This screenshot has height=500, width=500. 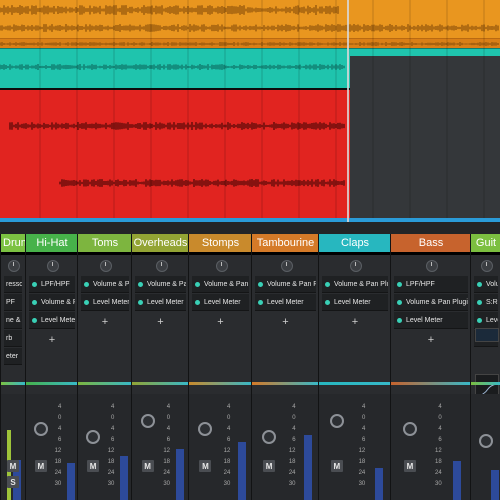 What do you see at coordinates (13, 482) in the screenshot?
I see `solo-button: S` at bounding box center [13, 482].